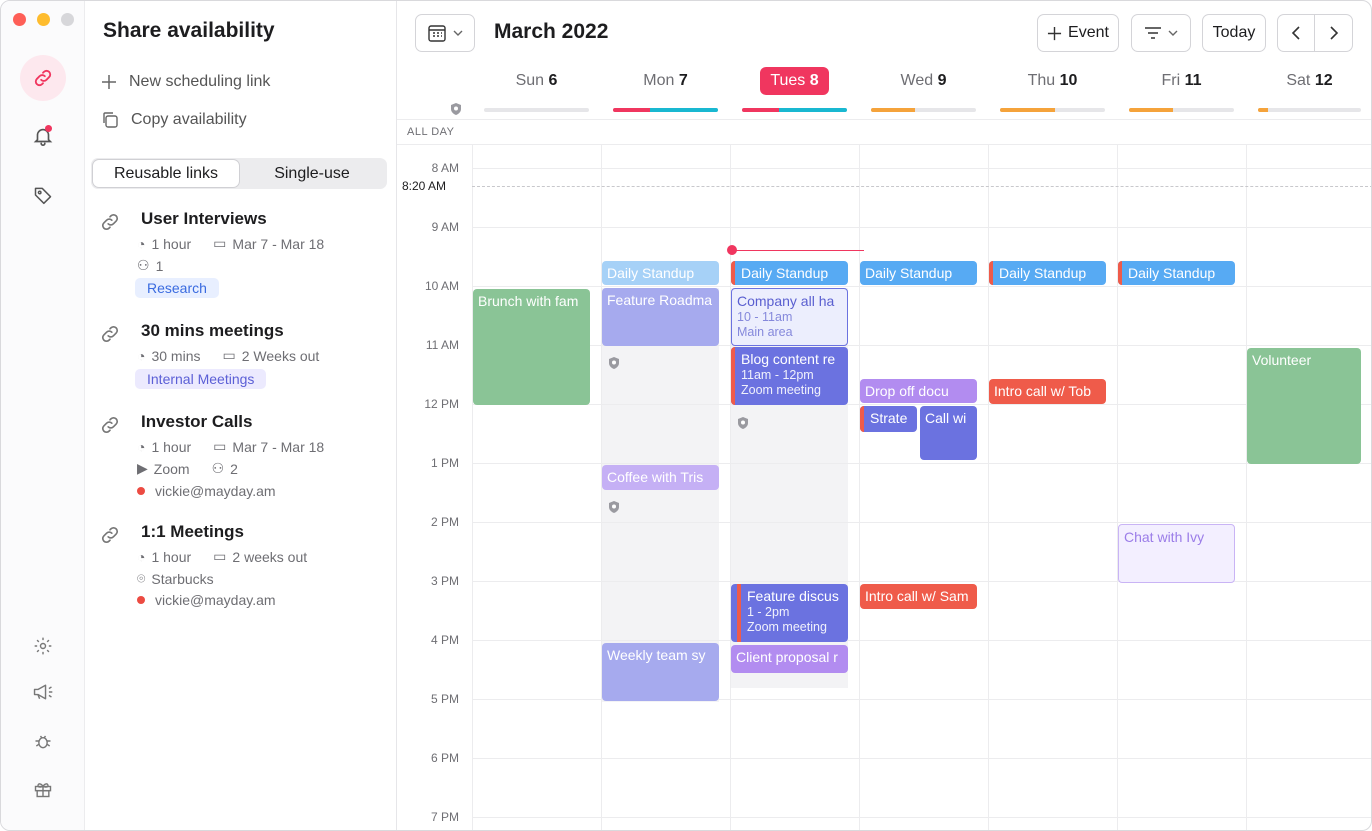 Image resolution: width=1372 pixels, height=831 pixels. Describe the element at coordinates (1088, 32) in the screenshot. I see `event-label: Event` at that location.